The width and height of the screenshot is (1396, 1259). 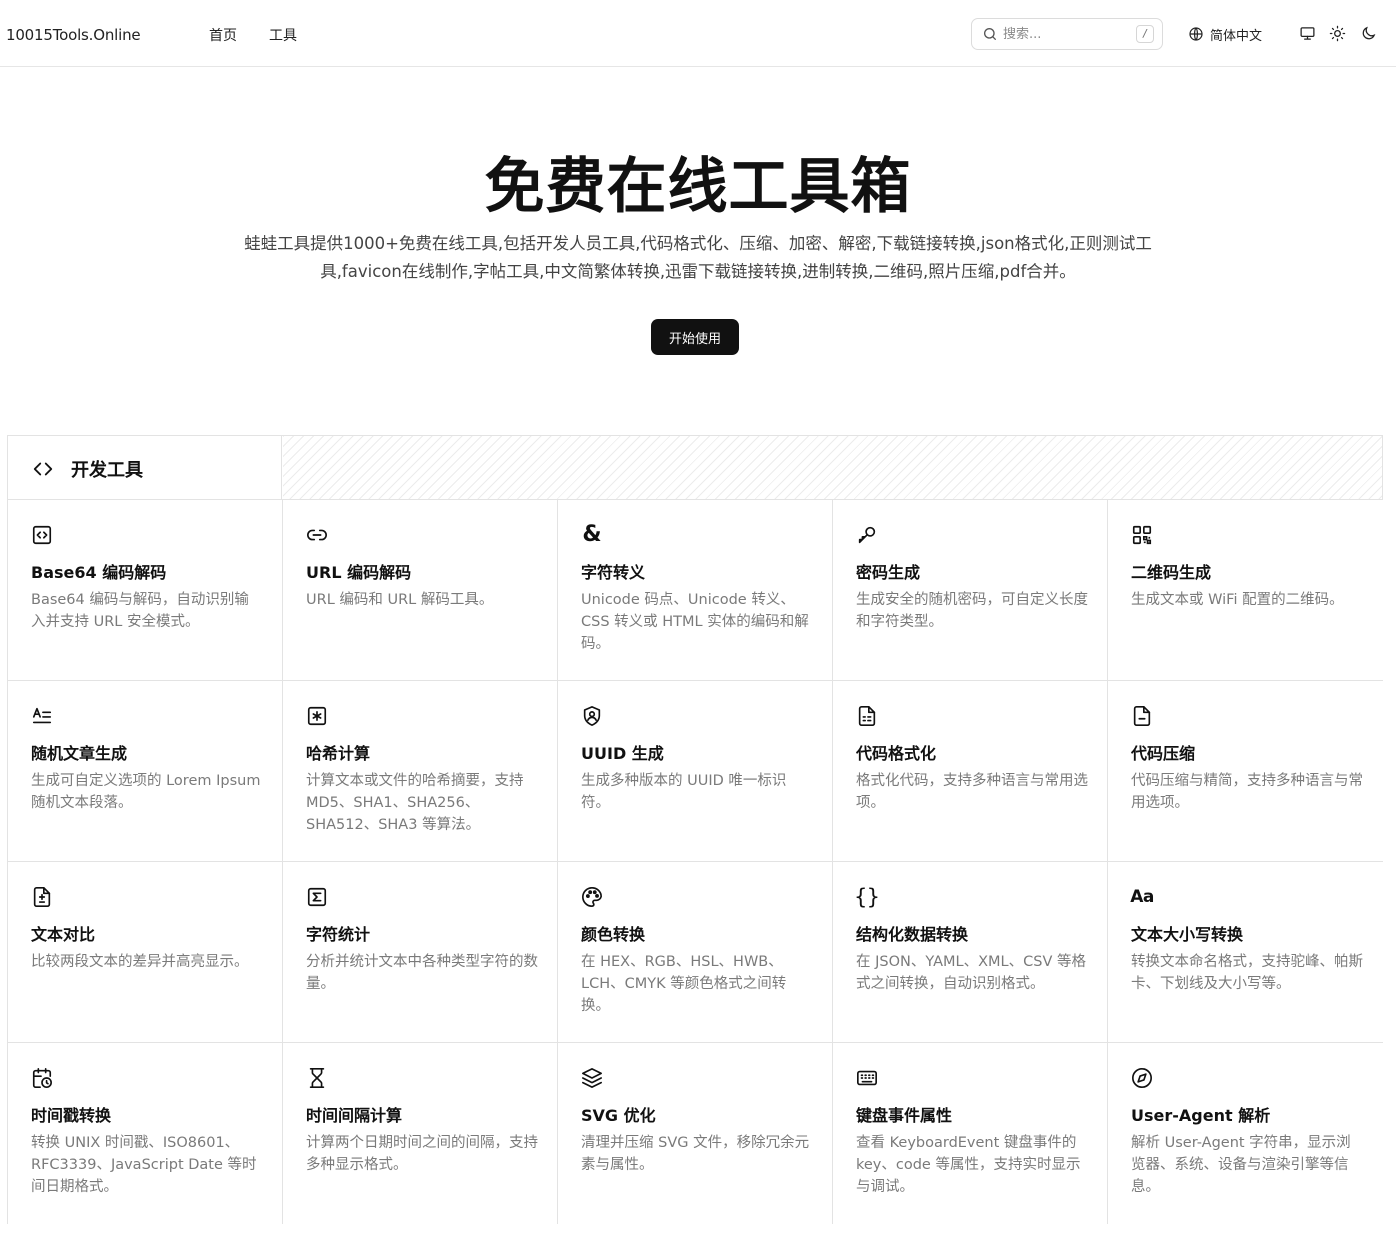 What do you see at coordinates (1201, 1115) in the screenshot?
I see `tool-title: User-Agent 解析` at bounding box center [1201, 1115].